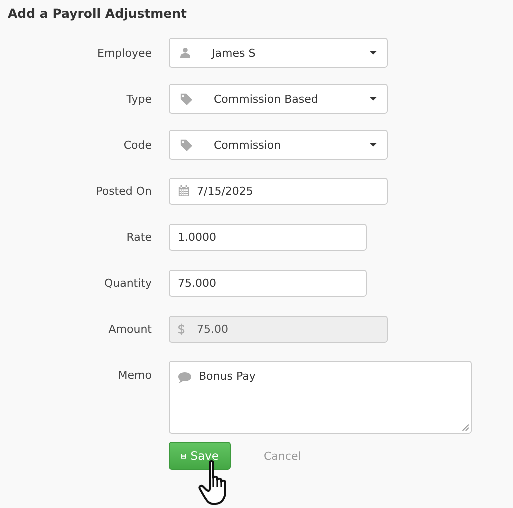 This screenshot has height=508, width=513. I want to click on field-label: Employee, so click(124, 53).